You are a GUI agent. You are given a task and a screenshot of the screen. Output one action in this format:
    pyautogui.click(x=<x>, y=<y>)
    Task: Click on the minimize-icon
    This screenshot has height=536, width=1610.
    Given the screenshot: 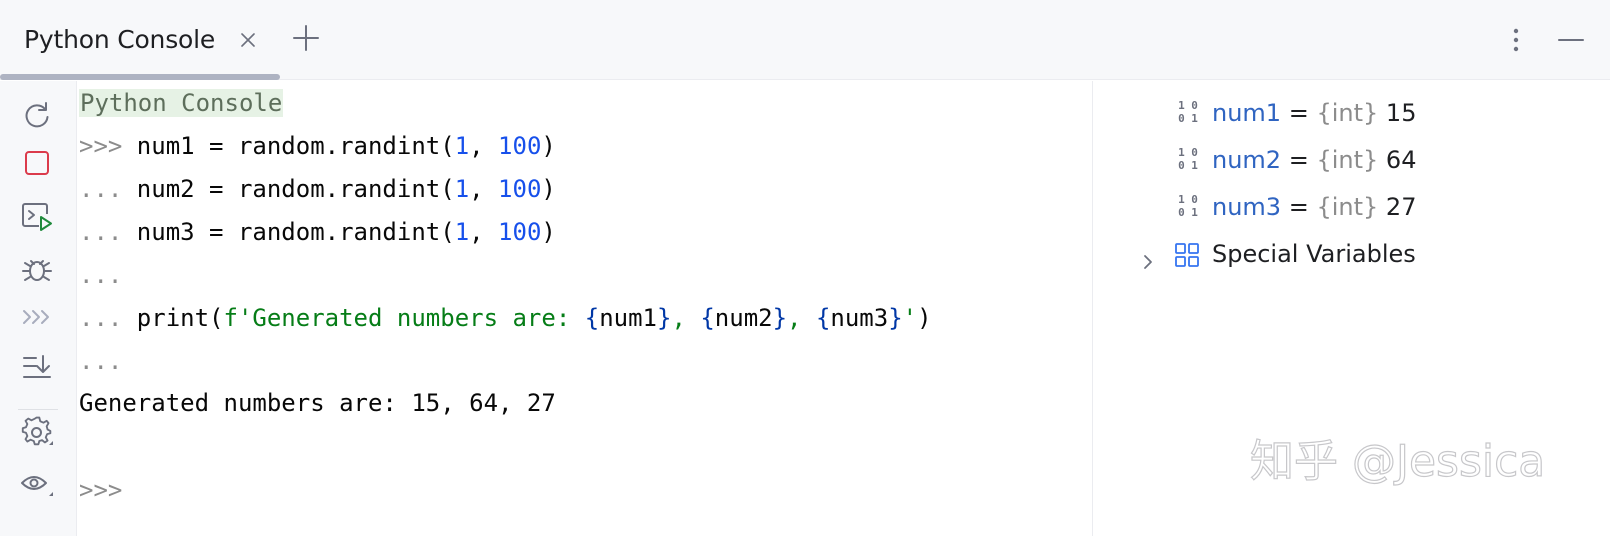 What is the action you would take?
    pyautogui.click(x=1571, y=40)
    